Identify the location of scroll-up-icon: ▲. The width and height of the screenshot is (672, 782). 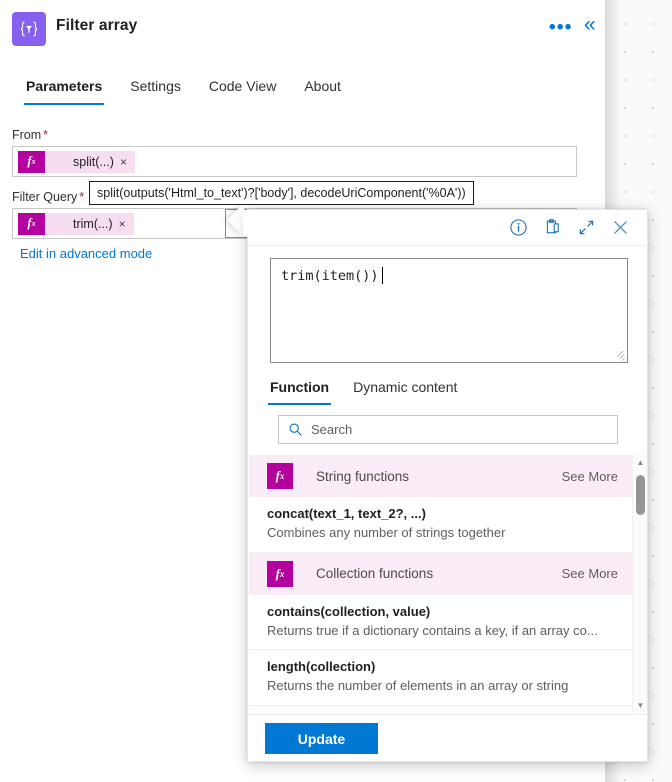
(640, 462).